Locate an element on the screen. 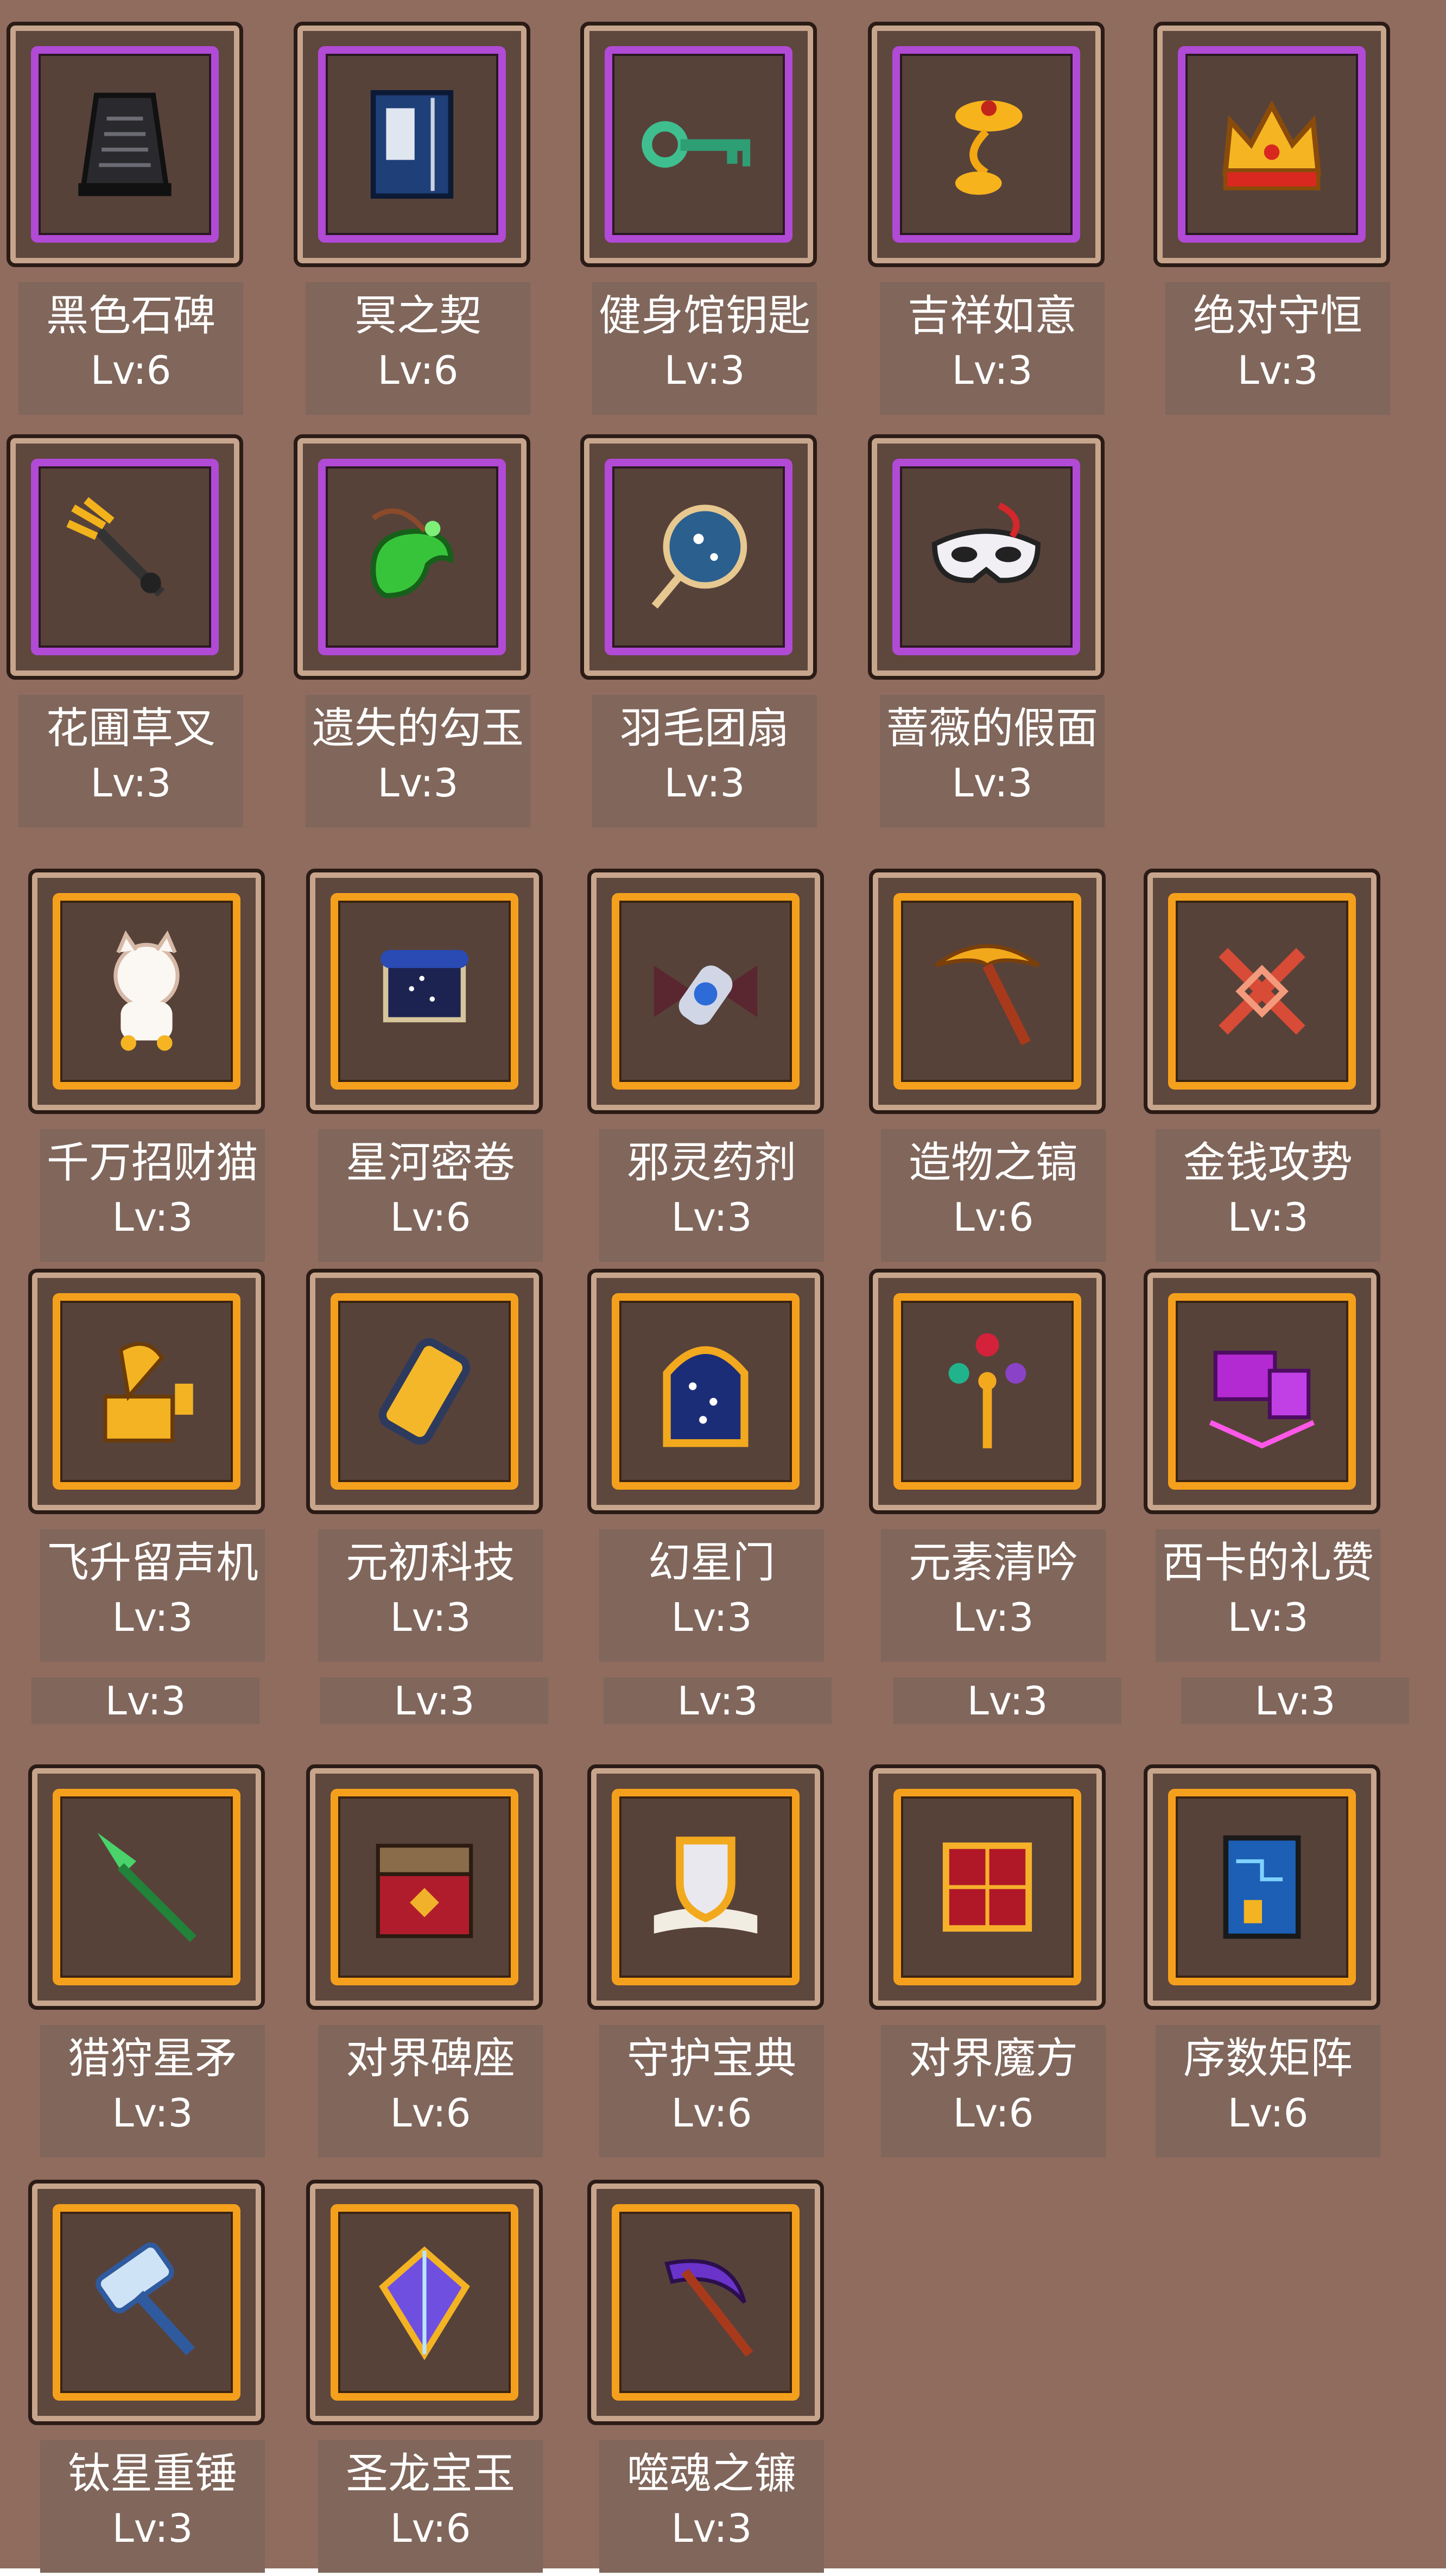 The width and height of the screenshot is (1446, 2576). item-slot: 元初科技 Lv:3 is located at coordinates (424, 1467).